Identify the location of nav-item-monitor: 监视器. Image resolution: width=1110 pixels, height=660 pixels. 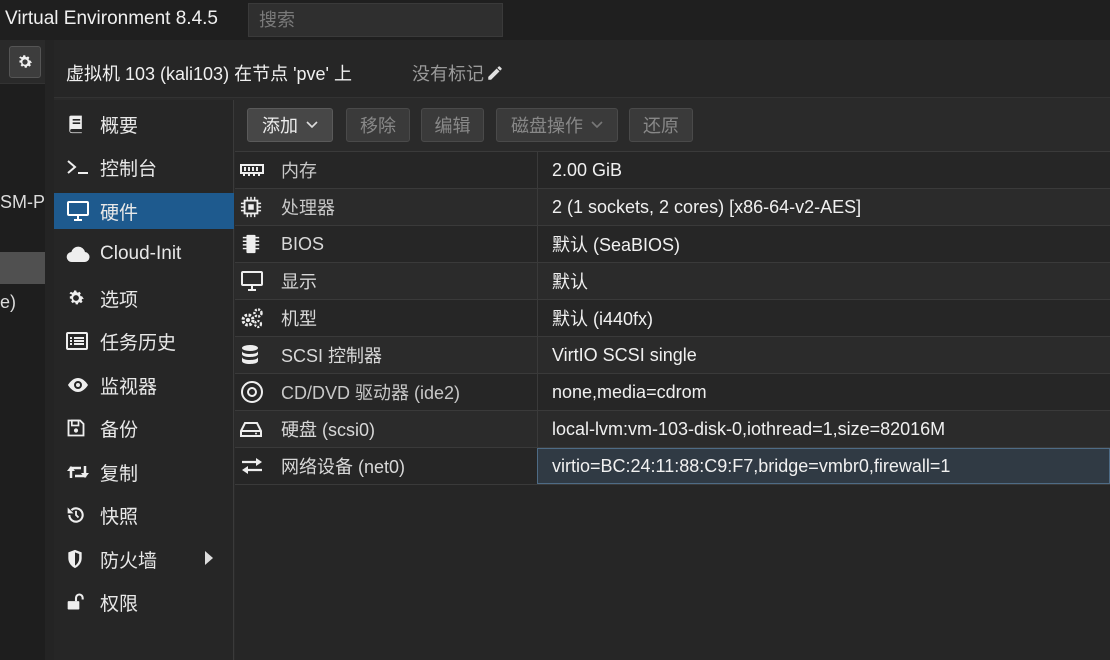
(144, 385).